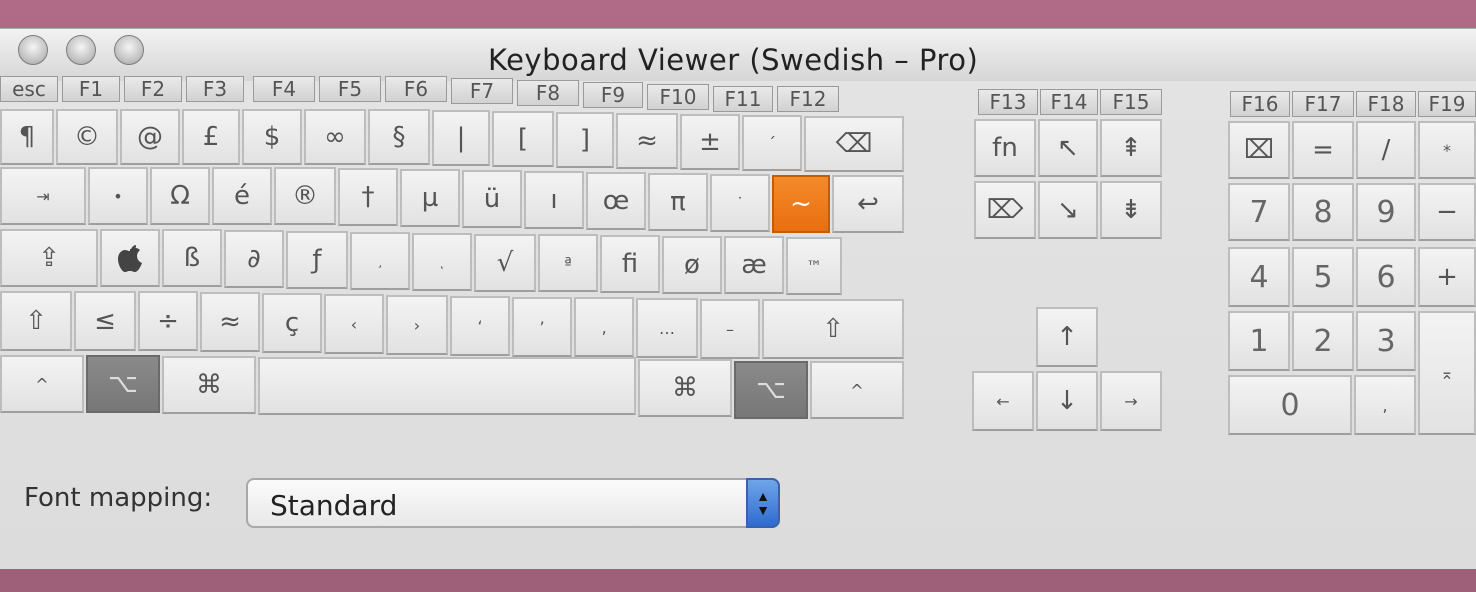 Image resolution: width=1476 pixels, height=592 pixels. Describe the element at coordinates (647, 141) in the screenshot. I see `key-approx: ≈` at that location.